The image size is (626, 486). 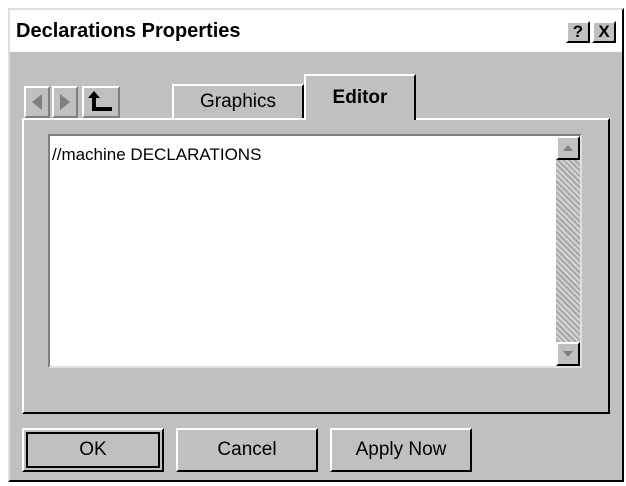 I want to click on forward-button, so click(x=65, y=102).